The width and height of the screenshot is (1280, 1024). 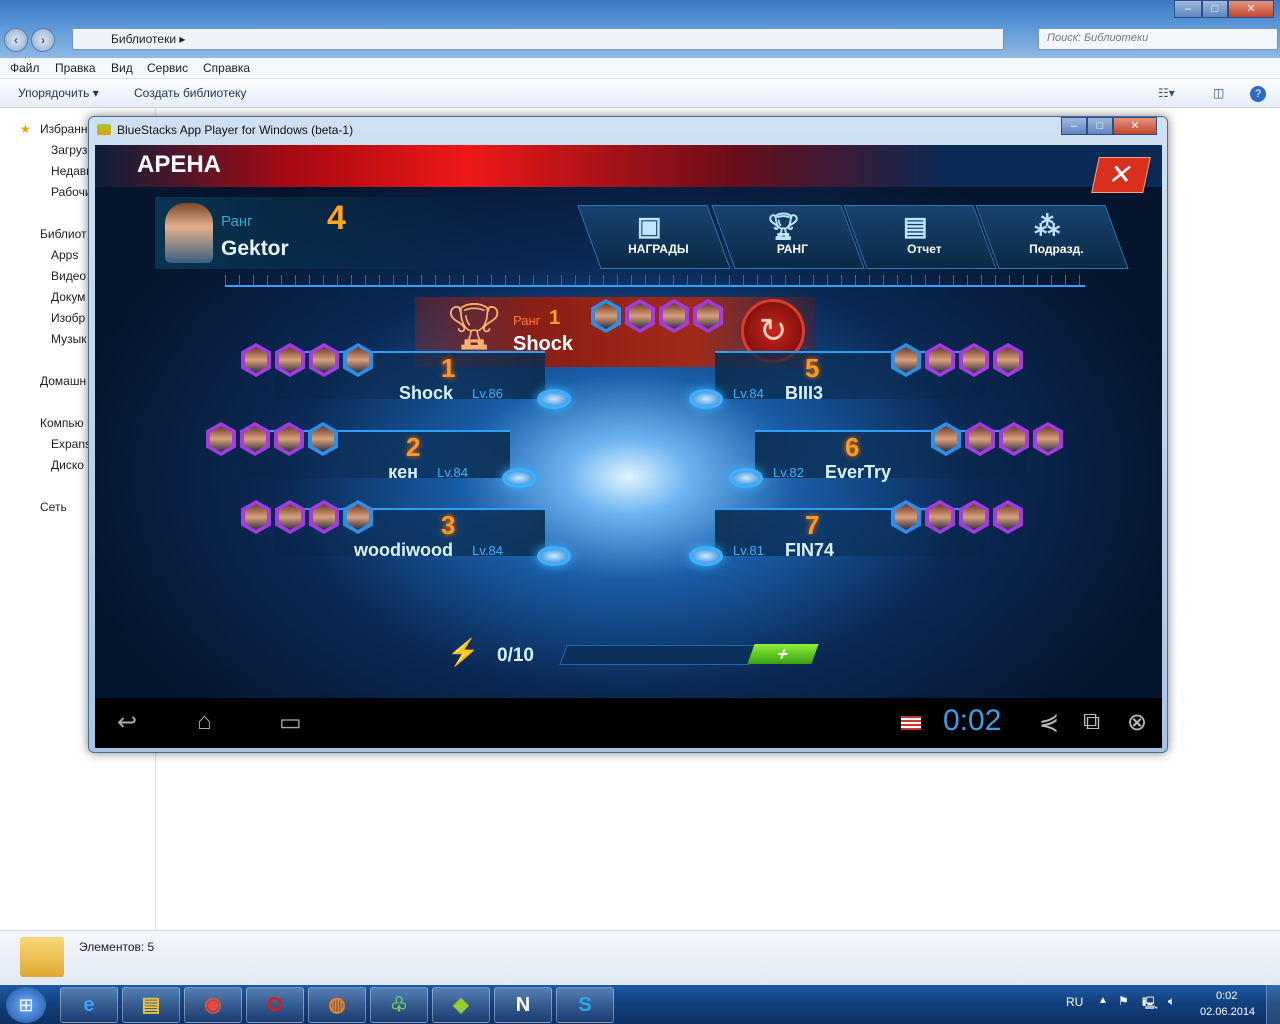 What do you see at coordinates (58, 93) in the screenshot?
I see `organize-button: Упорядочить ▾` at bounding box center [58, 93].